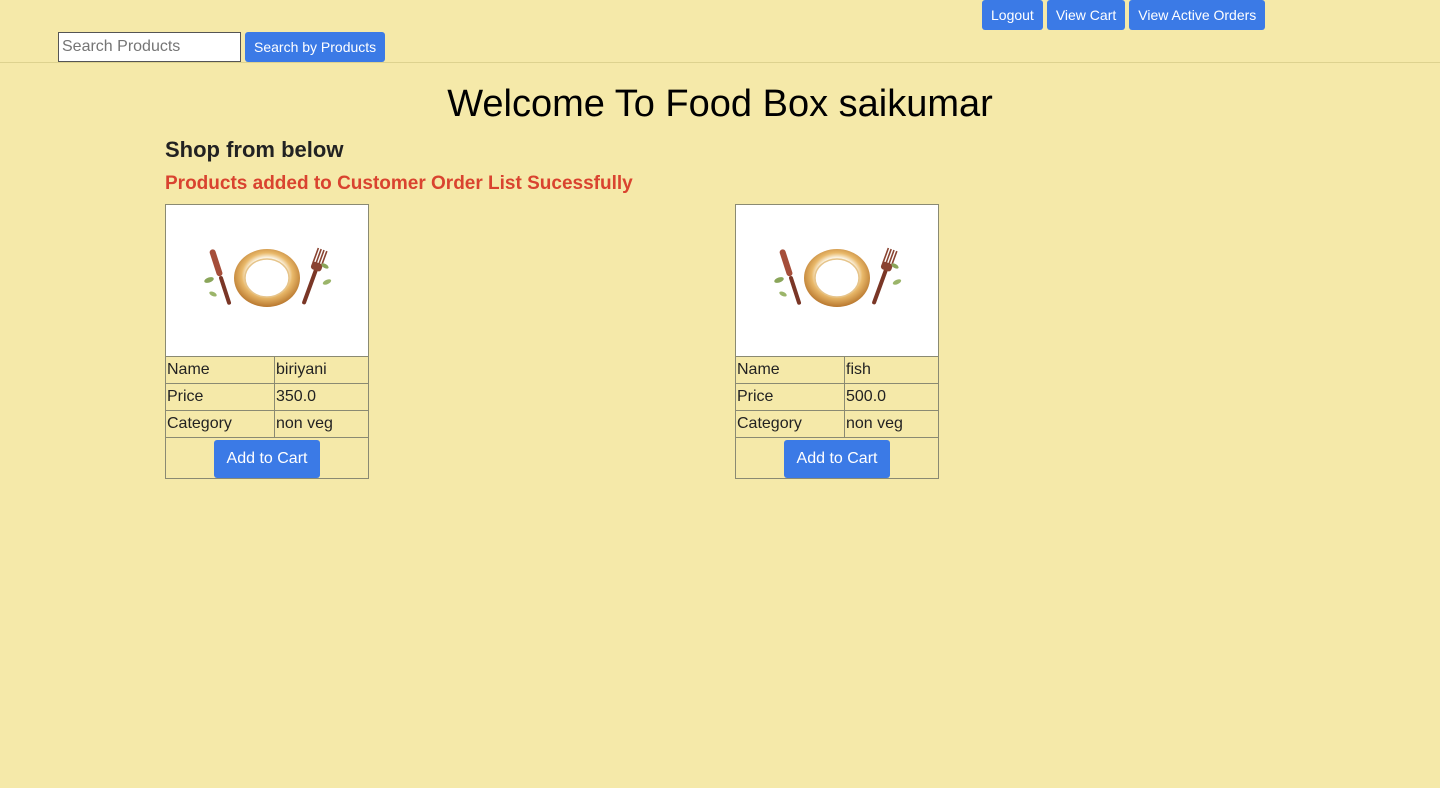 This screenshot has height=788, width=1440. Describe the element at coordinates (149, 47) in the screenshot. I see `search-input` at that location.